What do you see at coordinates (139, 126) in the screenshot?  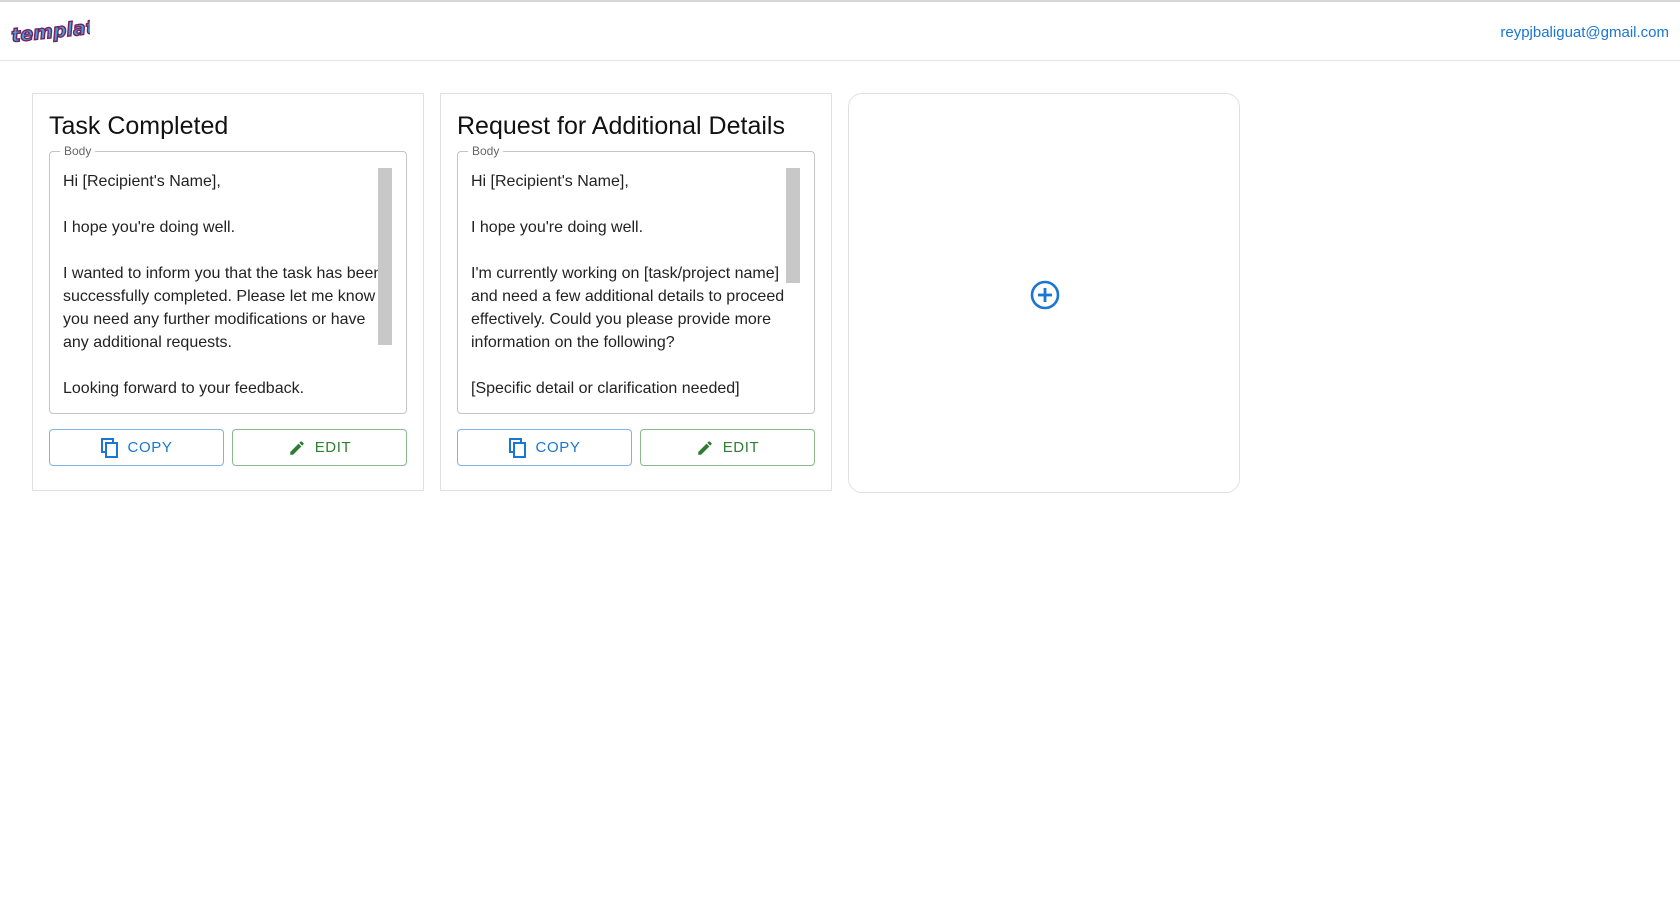 I see `card-title: Task Completed` at bounding box center [139, 126].